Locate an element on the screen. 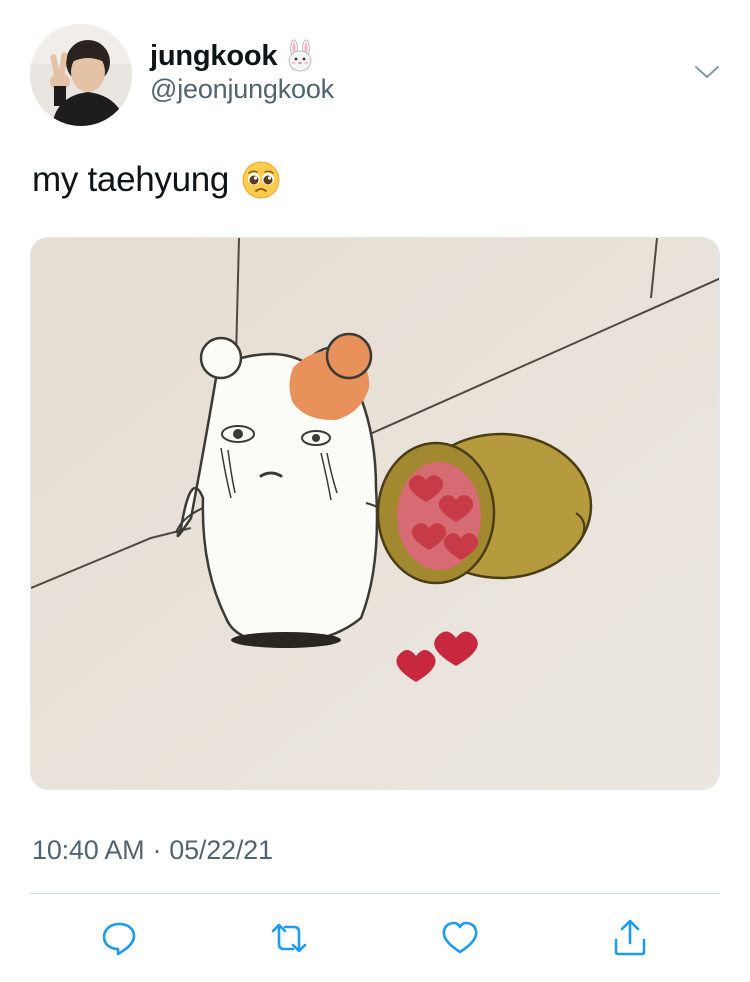  display-name-row: jungkook is located at coordinates (242, 56).